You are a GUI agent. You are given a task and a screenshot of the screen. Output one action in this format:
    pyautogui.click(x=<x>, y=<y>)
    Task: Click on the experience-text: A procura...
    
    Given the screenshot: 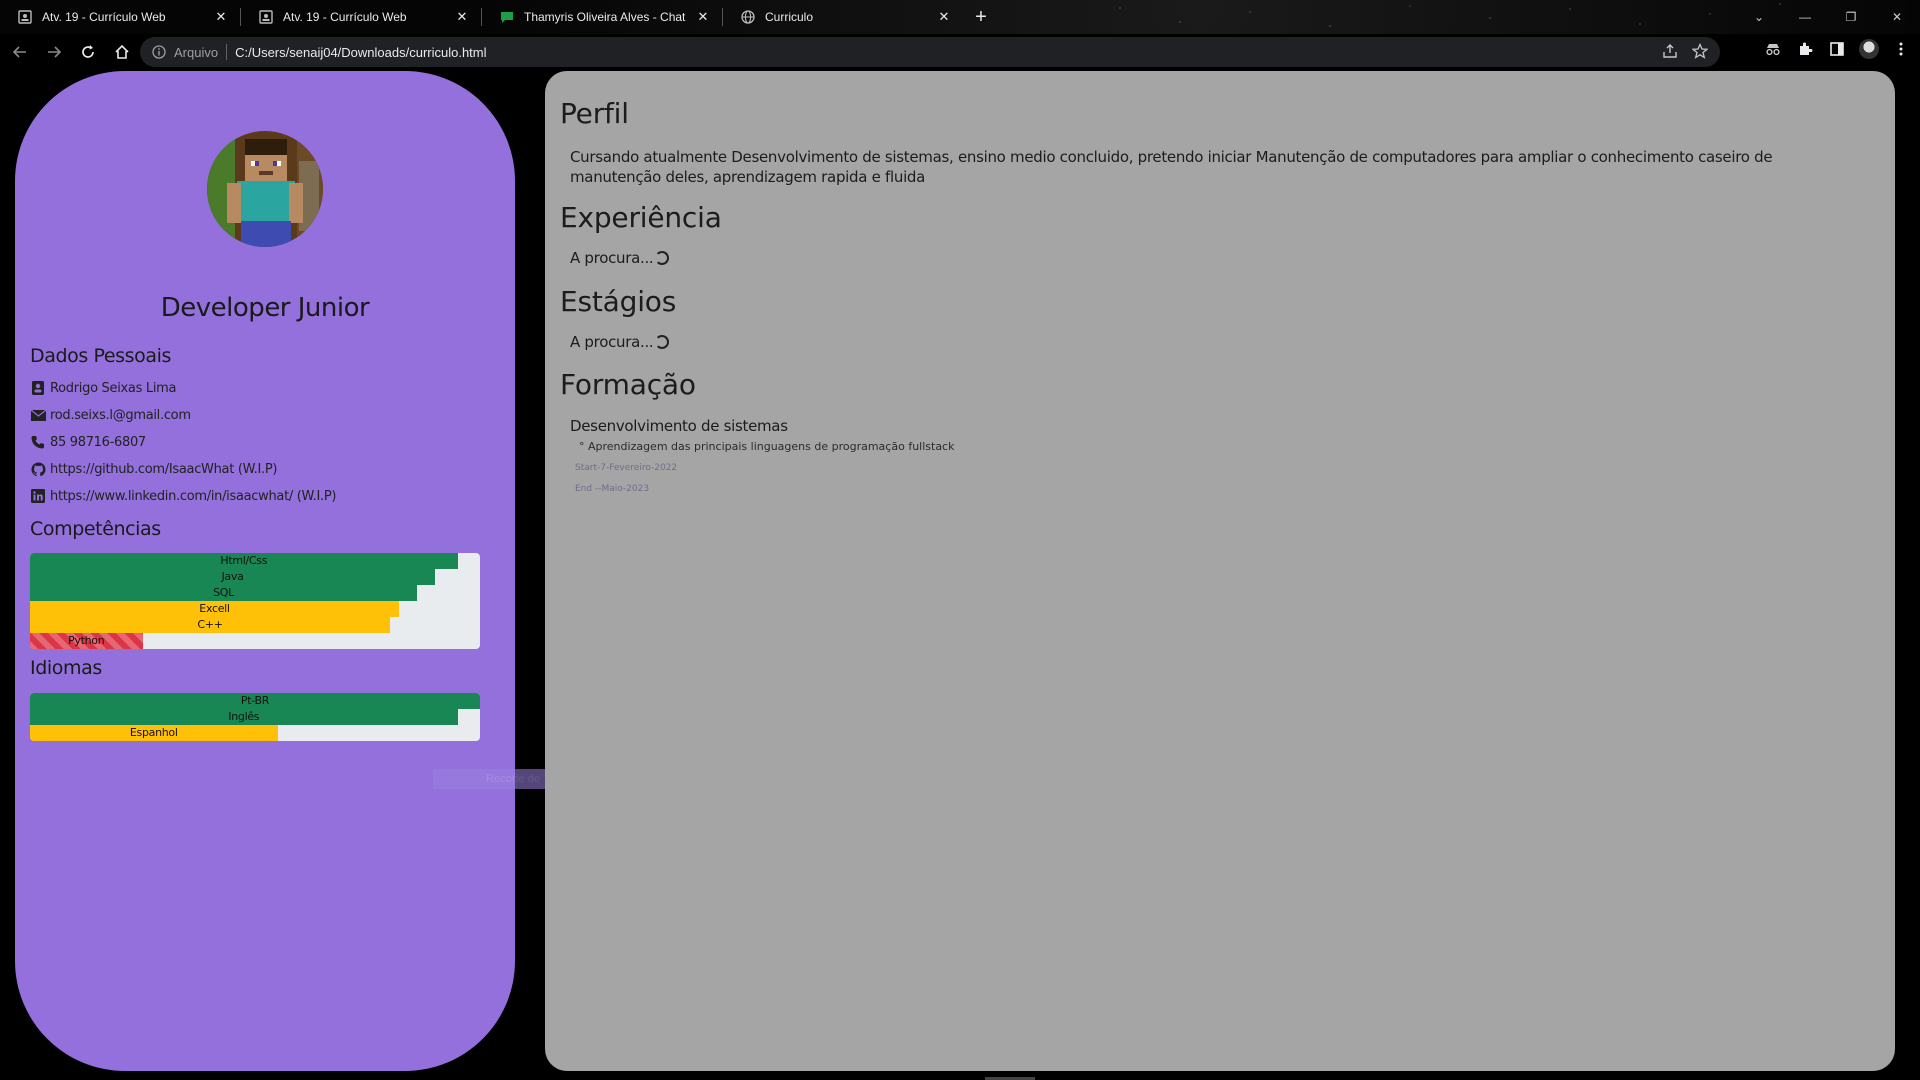 What is the action you would take?
    pyautogui.click(x=612, y=258)
    